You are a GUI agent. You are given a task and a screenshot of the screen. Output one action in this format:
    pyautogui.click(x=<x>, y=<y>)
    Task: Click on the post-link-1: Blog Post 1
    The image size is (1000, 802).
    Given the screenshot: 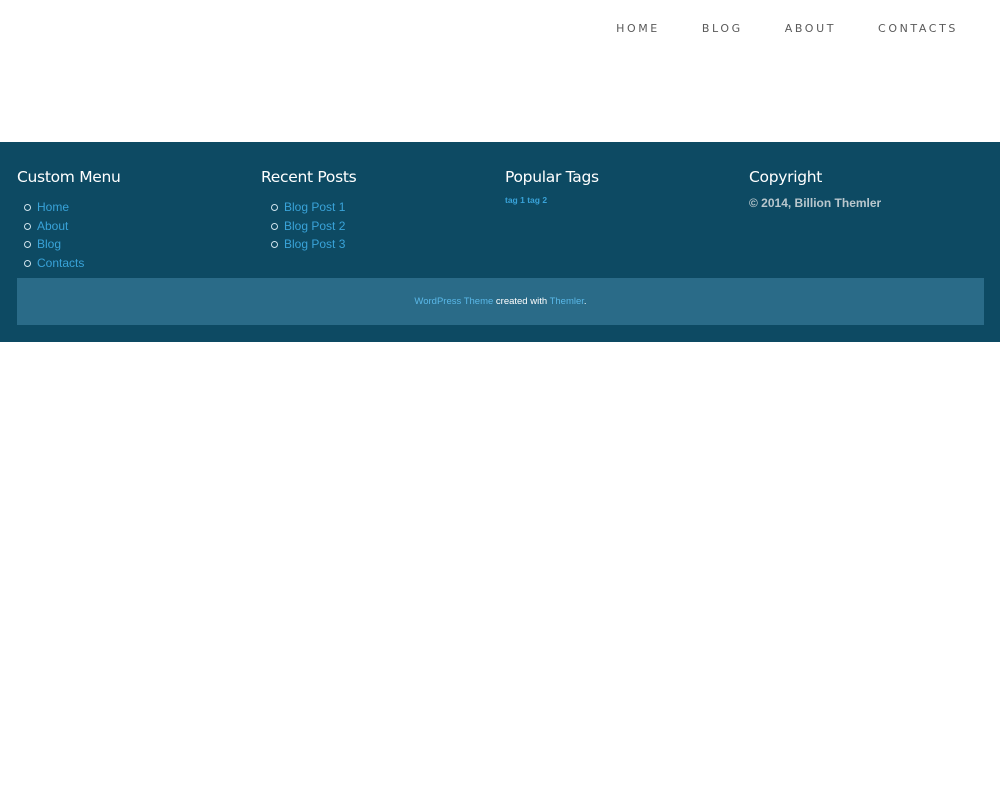 What is the action you would take?
    pyautogui.click(x=314, y=207)
    